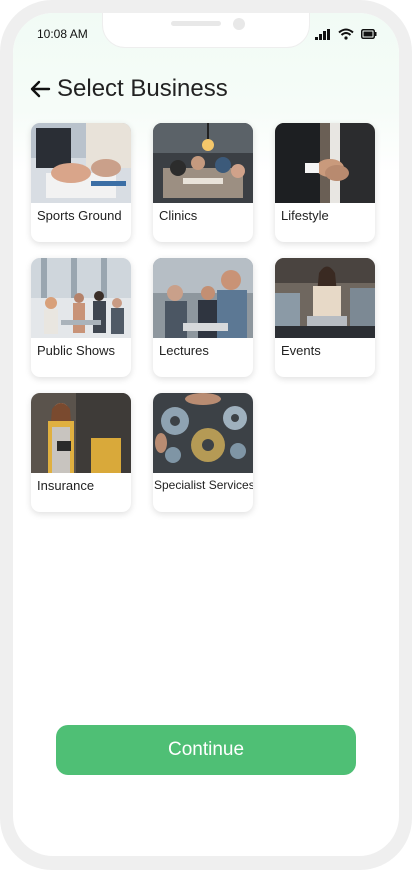 The image size is (412, 870). I want to click on business-label: Lectures, so click(184, 350).